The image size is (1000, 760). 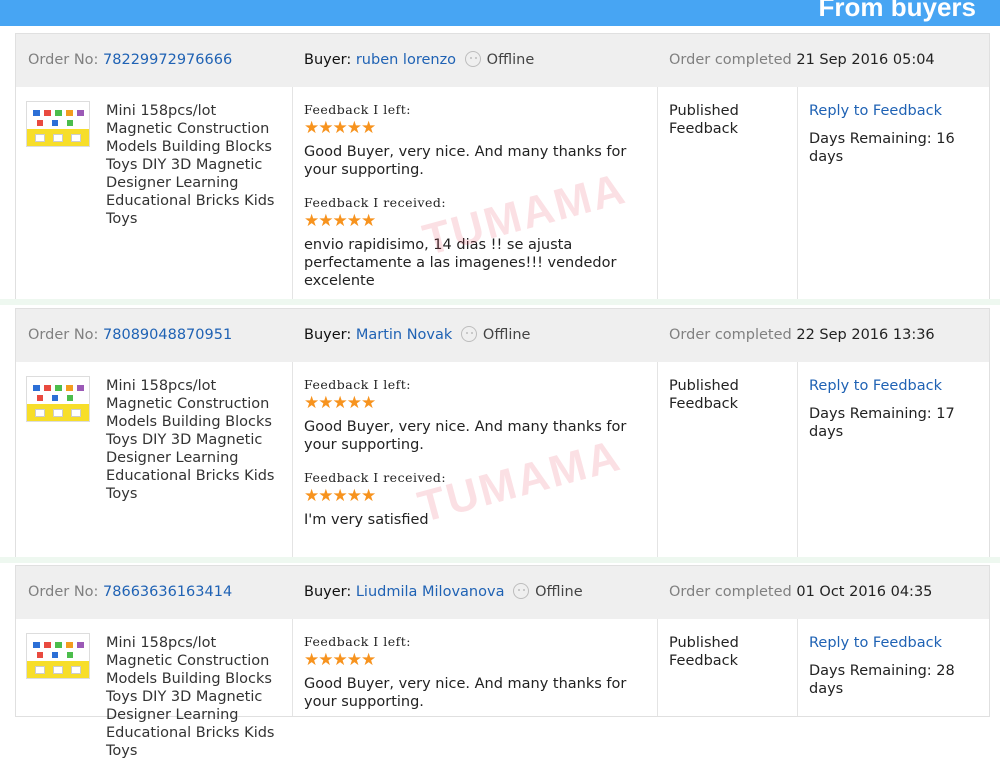 I want to click on buyer-info: Buyer: ruben lorenzo Offline, so click(x=419, y=60).